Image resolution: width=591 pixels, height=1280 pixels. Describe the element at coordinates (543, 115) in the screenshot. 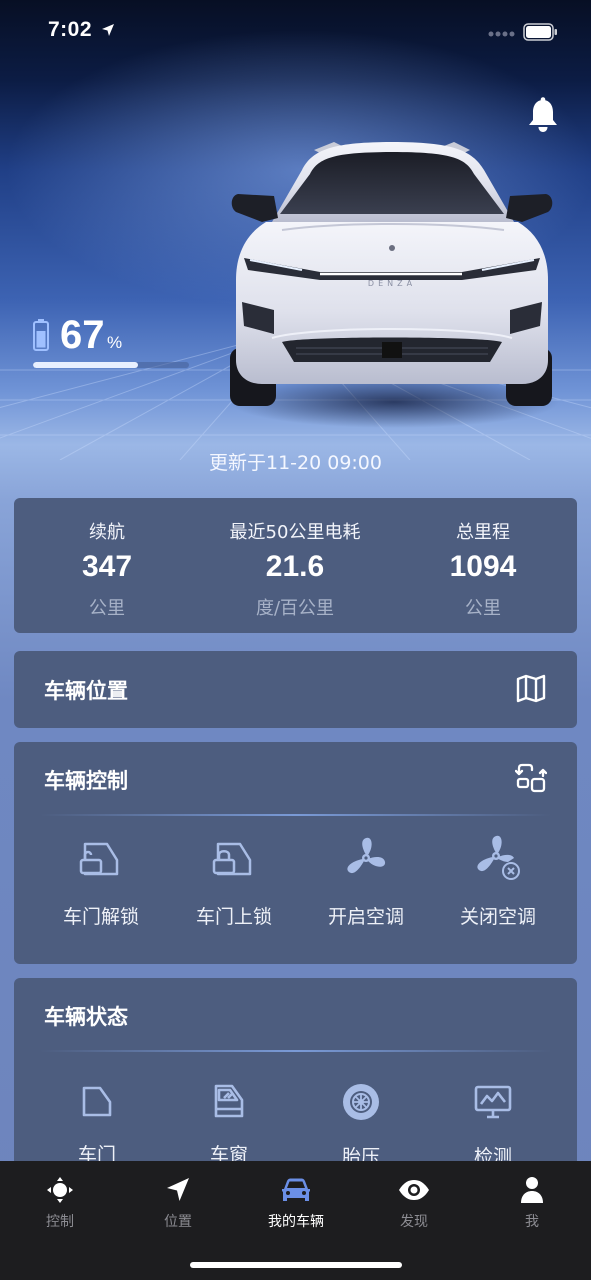

I see `notification-bell-icon` at that location.